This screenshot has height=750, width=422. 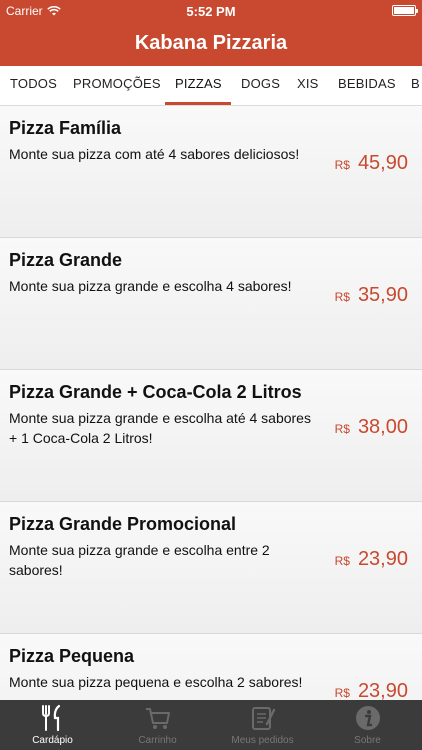 I want to click on product-price: R$ 38,00, so click(x=371, y=427).